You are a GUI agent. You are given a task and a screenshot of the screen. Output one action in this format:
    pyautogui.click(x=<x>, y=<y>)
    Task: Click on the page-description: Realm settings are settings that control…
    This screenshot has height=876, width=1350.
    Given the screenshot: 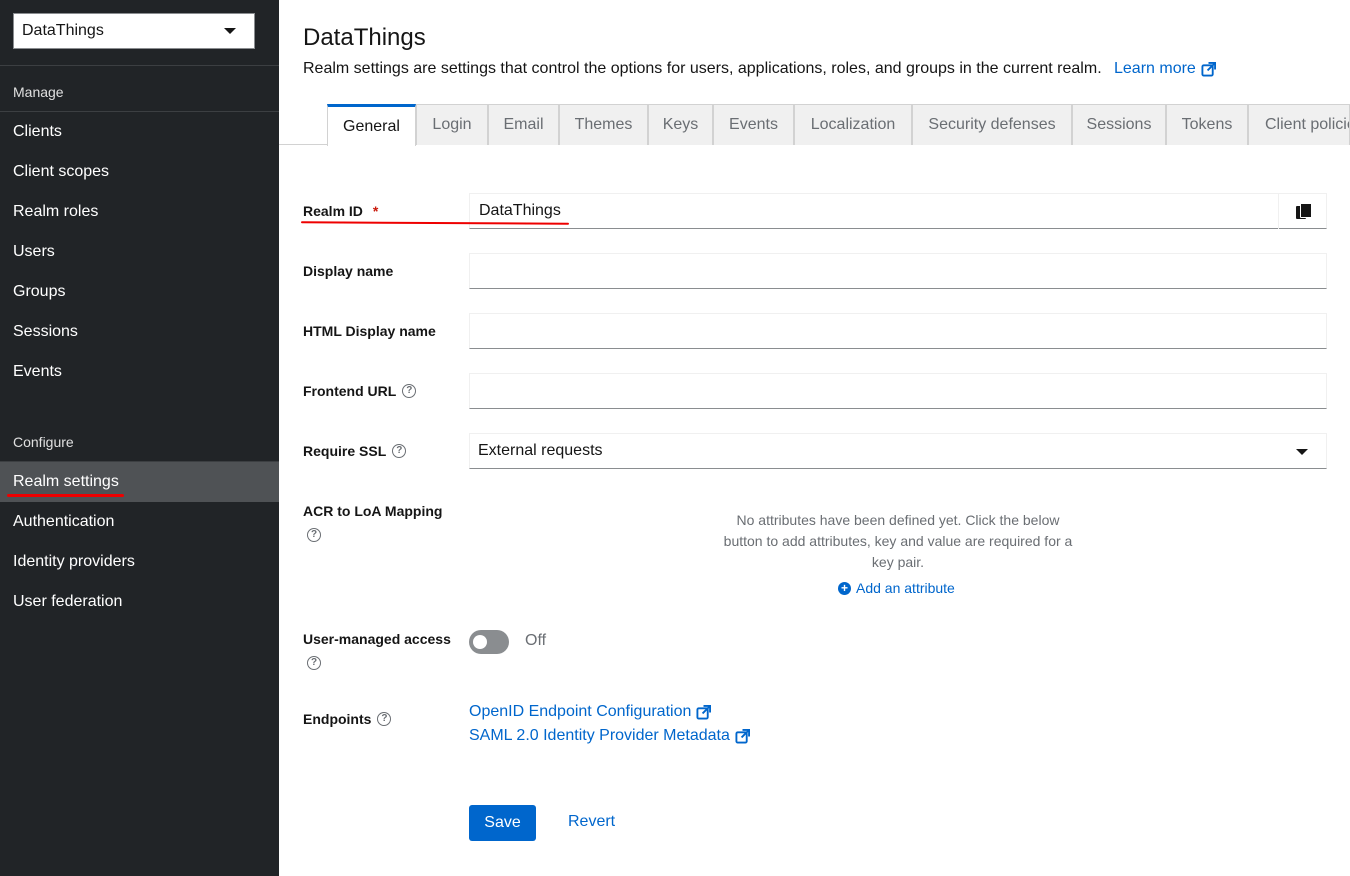 What is the action you would take?
    pyautogui.click(x=702, y=68)
    